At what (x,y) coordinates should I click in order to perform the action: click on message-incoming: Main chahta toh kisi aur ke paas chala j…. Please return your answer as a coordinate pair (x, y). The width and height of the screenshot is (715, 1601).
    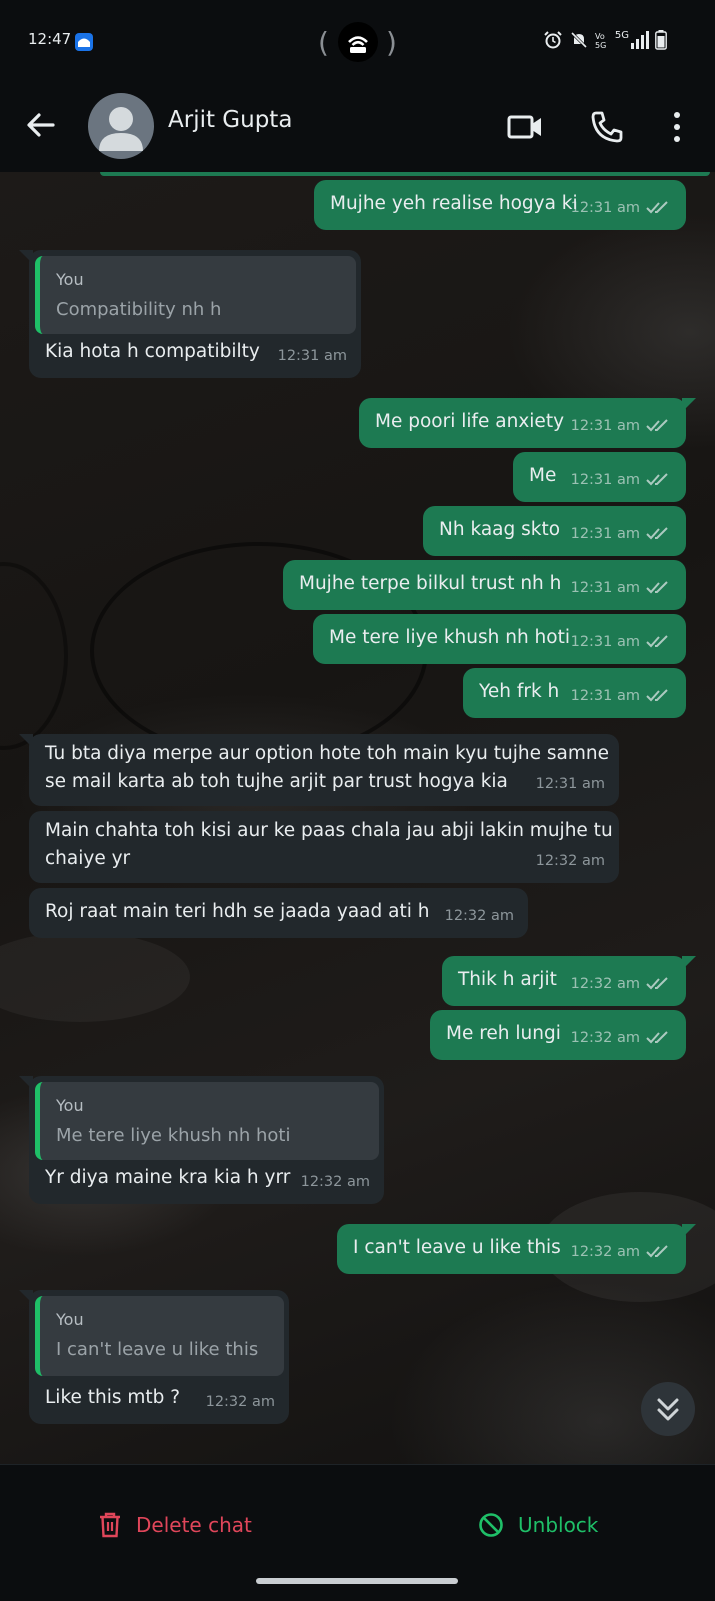
    Looking at the image, I should click on (324, 847).